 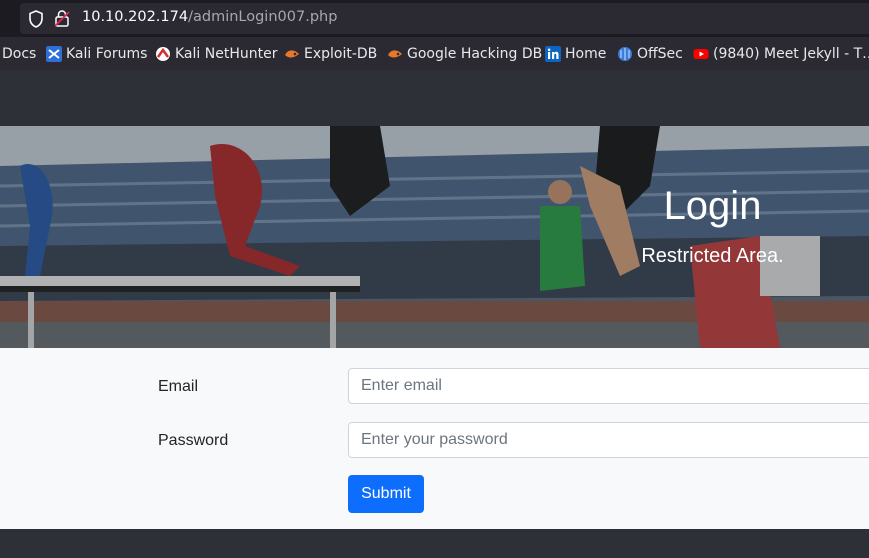 What do you see at coordinates (263, 17) in the screenshot?
I see `url-path: /adminLogin007.php` at bounding box center [263, 17].